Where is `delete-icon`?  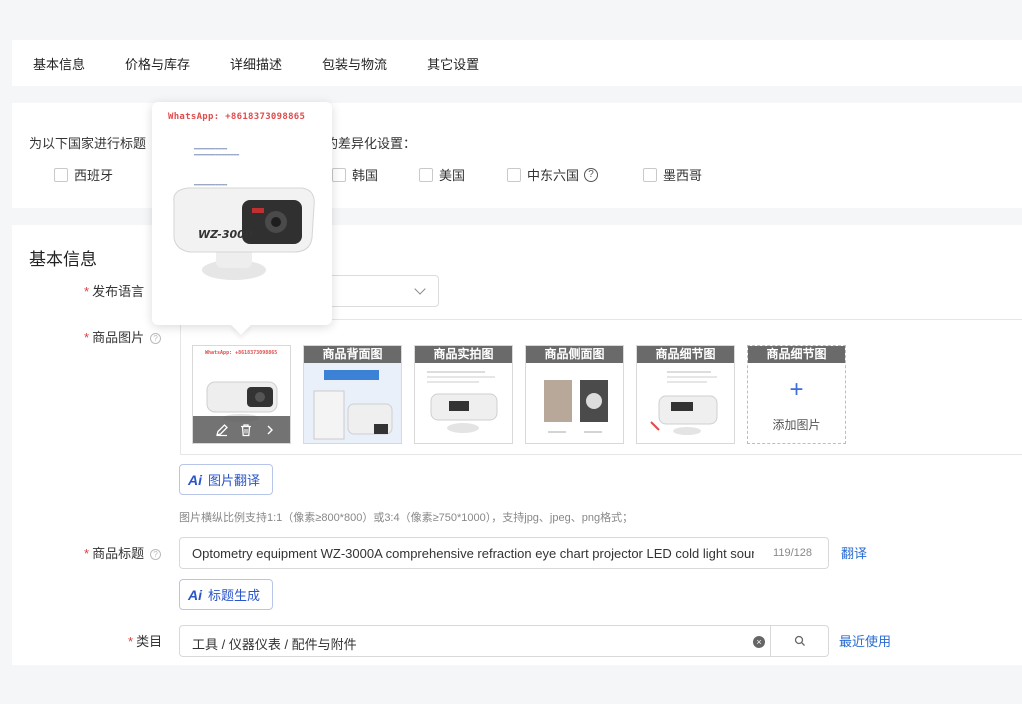 delete-icon is located at coordinates (246, 430).